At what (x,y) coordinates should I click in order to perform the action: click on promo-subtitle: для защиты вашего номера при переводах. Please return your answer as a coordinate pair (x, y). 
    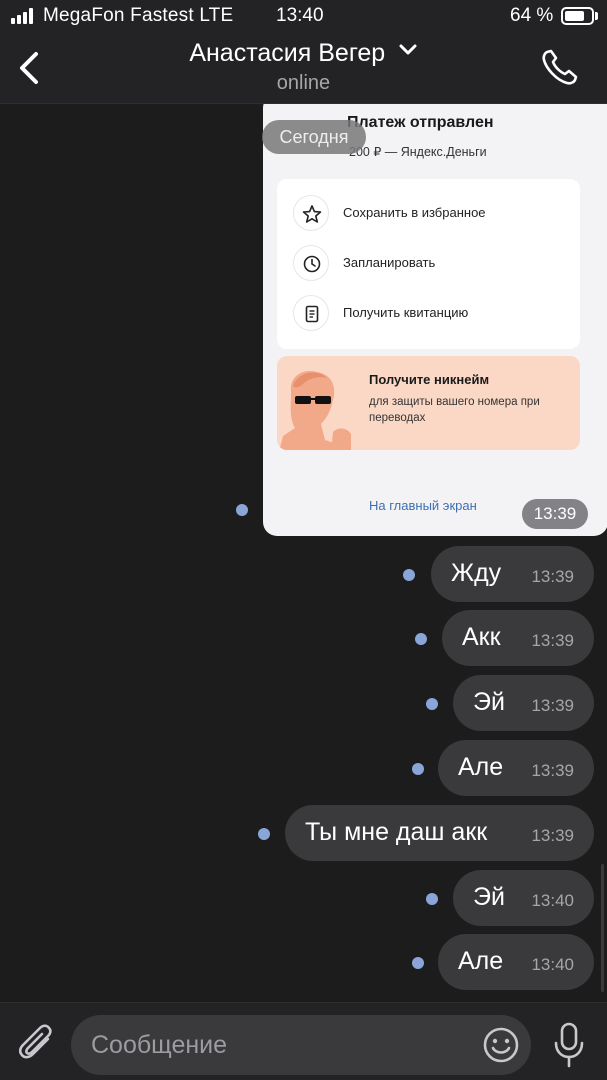
    Looking at the image, I should click on (454, 410).